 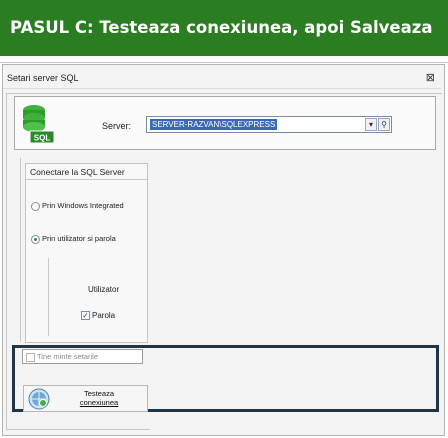 What do you see at coordinates (104, 315) in the screenshot?
I see `password-label: Parola` at bounding box center [104, 315].